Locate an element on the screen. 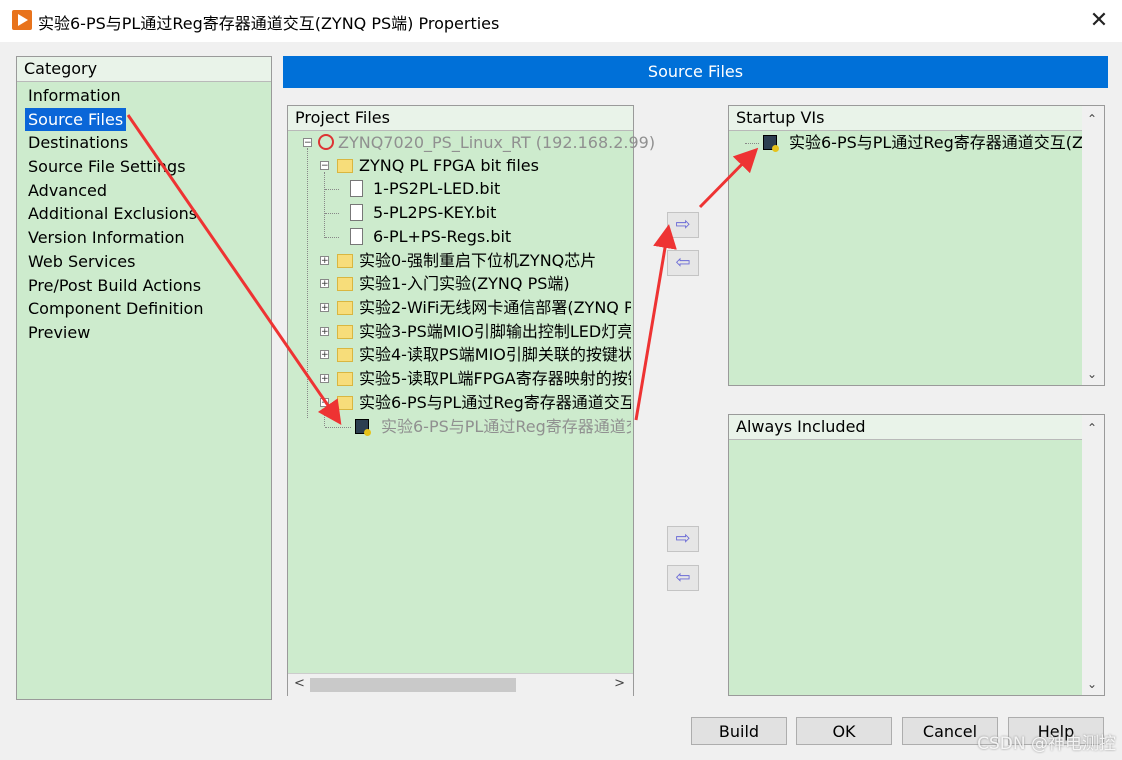 Image resolution: width=1122 pixels, height=760 pixels. tree-row-folder: + 实验4-读取PS端MIO引脚关联的按键状 is located at coordinates (463, 355).